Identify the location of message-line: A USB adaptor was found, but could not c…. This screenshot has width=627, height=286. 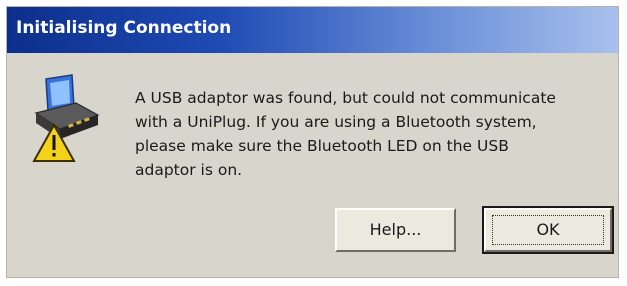
(345, 98).